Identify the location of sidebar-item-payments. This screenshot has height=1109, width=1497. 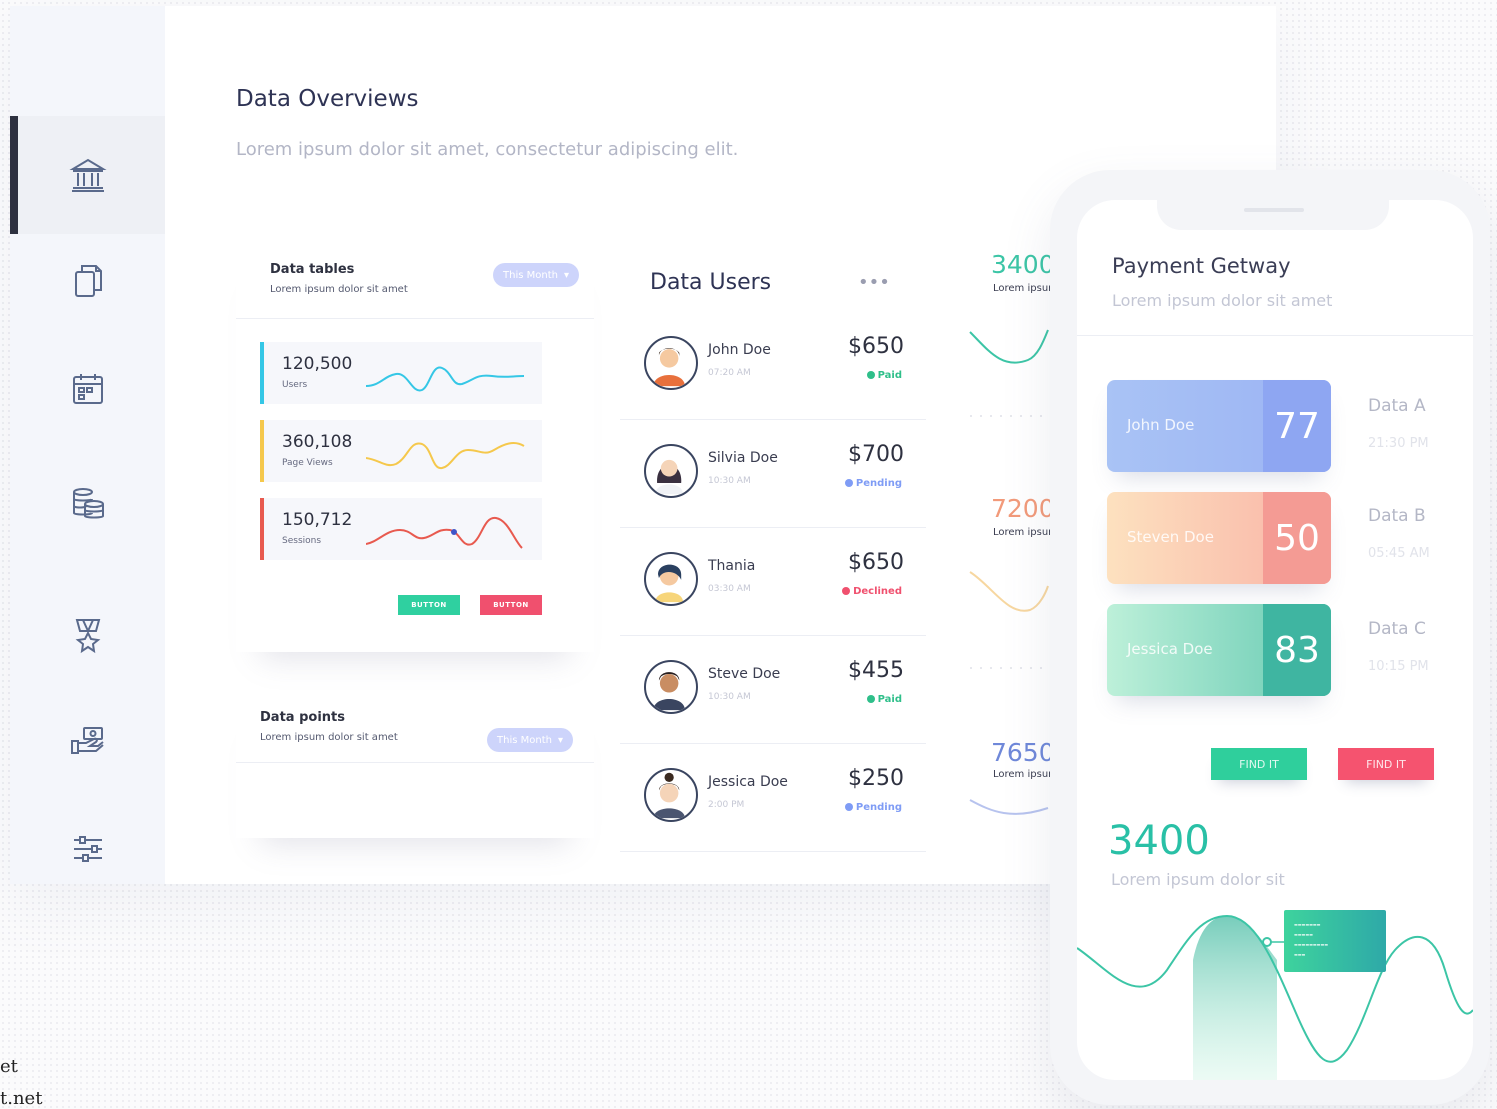
(87, 741).